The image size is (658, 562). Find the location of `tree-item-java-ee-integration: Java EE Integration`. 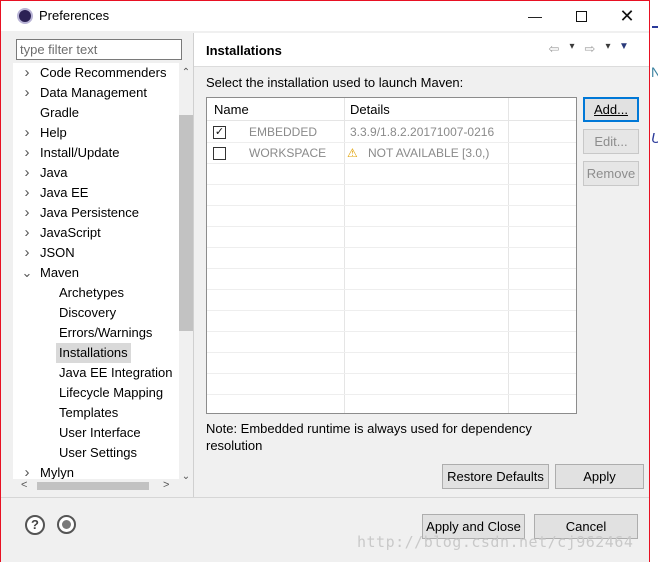

tree-item-java-ee-integration: Java EE Integration is located at coordinates (97, 373).